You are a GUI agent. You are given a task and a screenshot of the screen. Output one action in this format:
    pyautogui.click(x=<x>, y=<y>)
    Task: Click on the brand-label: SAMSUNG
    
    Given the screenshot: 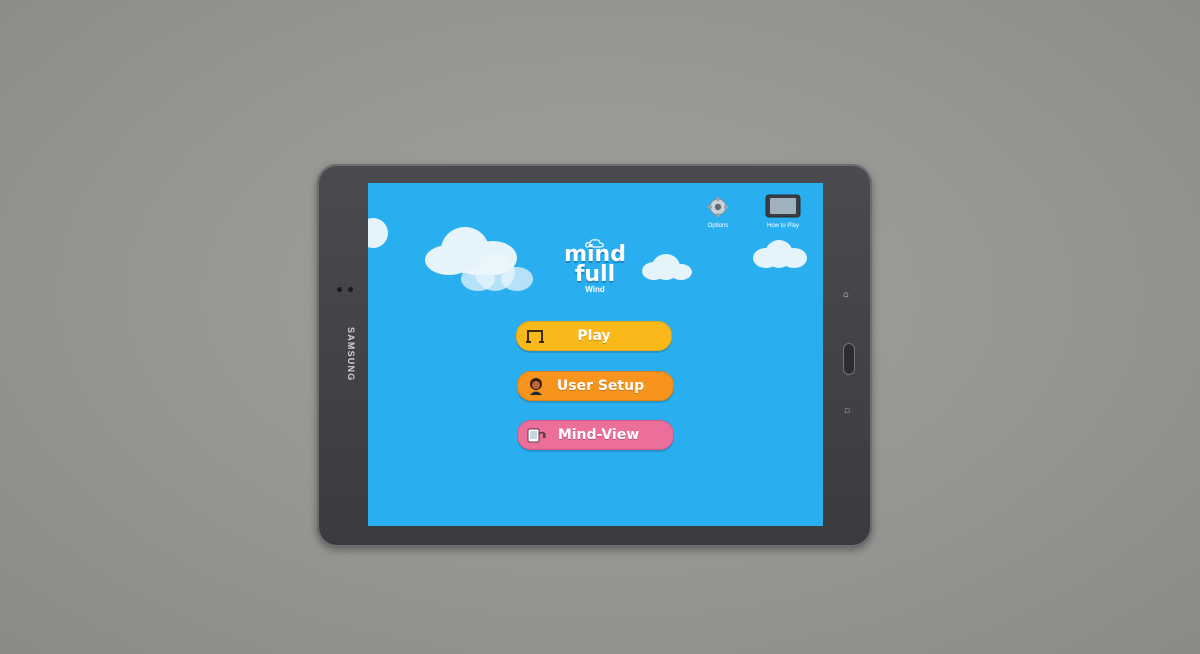 What is the action you would take?
    pyautogui.click(x=351, y=354)
    